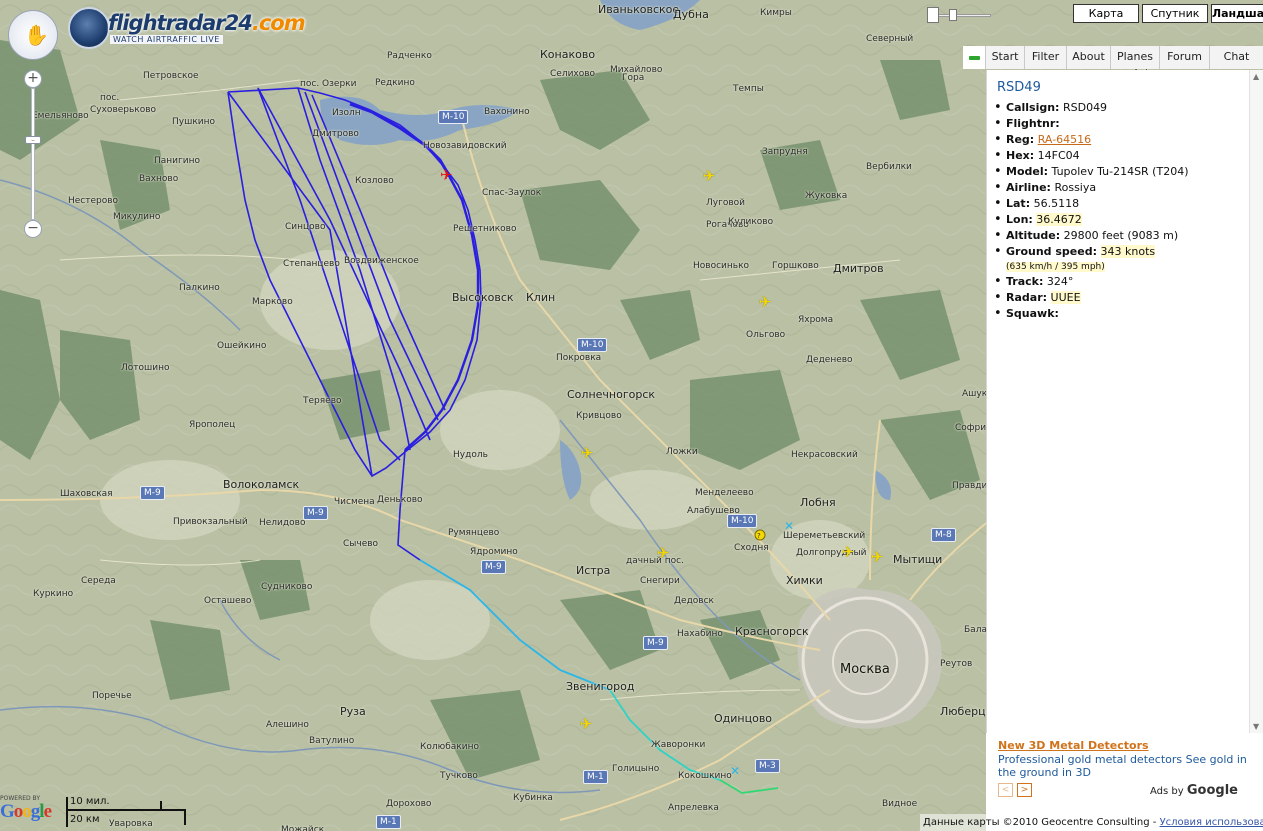  What do you see at coordinates (1236, 57) in the screenshot?
I see `tab-chat: Chat` at bounding box center [1236, 57].